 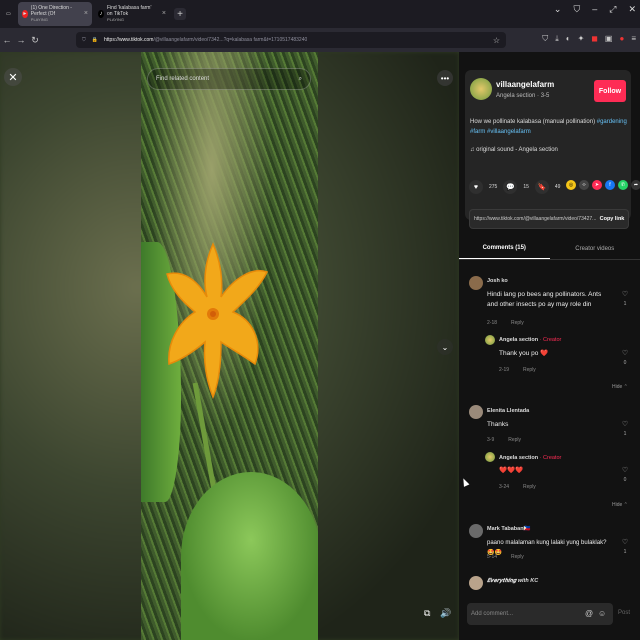 What do you see at coordinates (584, 185) in the screenshot?
I see `embed-icon: ‹›` at bounding box center [584, 185].